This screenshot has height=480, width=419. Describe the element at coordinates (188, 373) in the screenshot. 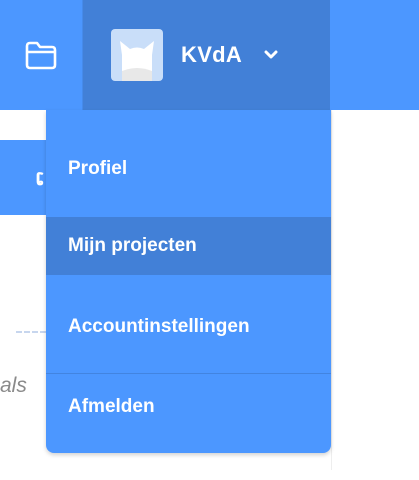

I see `menu-separator` at that location.